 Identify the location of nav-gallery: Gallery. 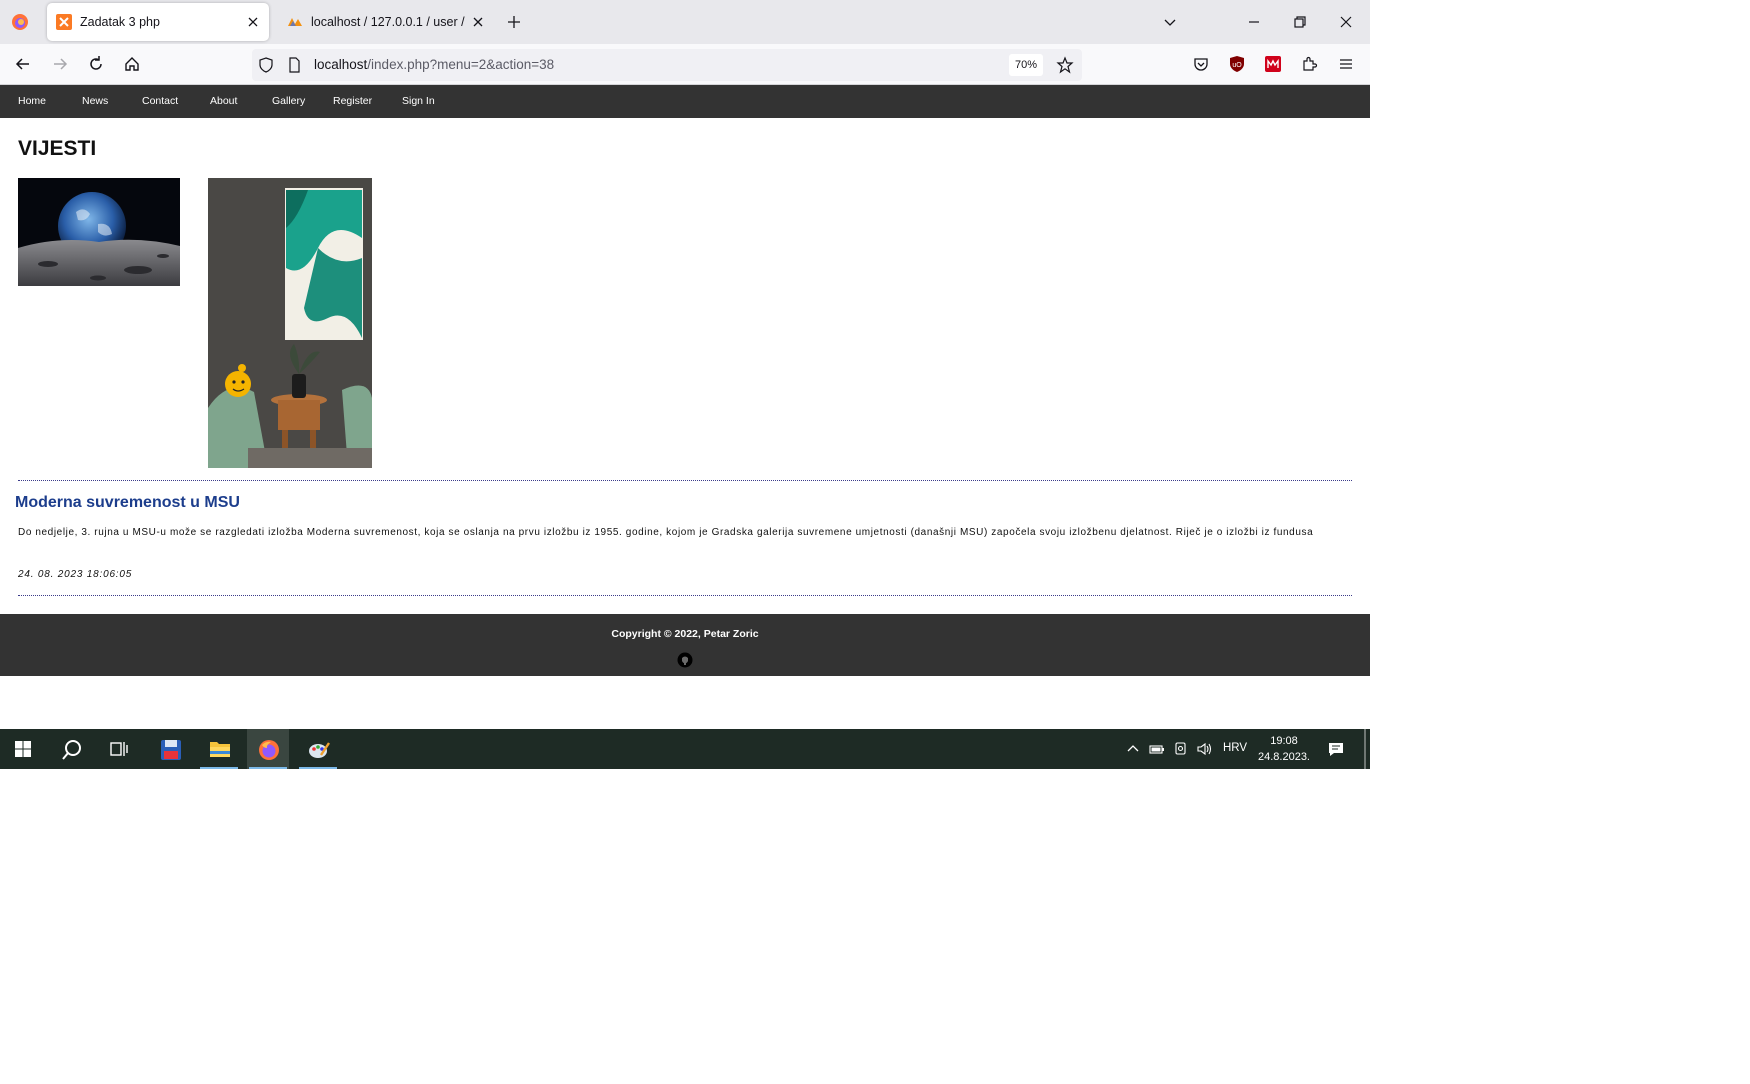
(288, 101).